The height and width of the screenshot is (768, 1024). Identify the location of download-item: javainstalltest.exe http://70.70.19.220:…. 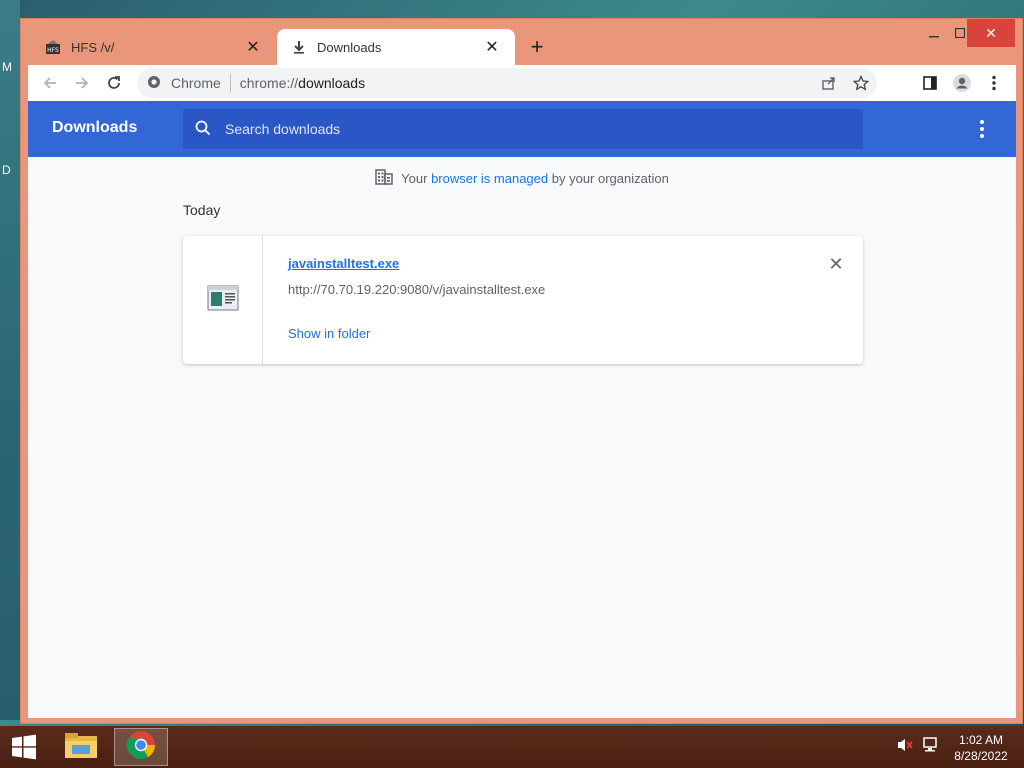
(523, 300).